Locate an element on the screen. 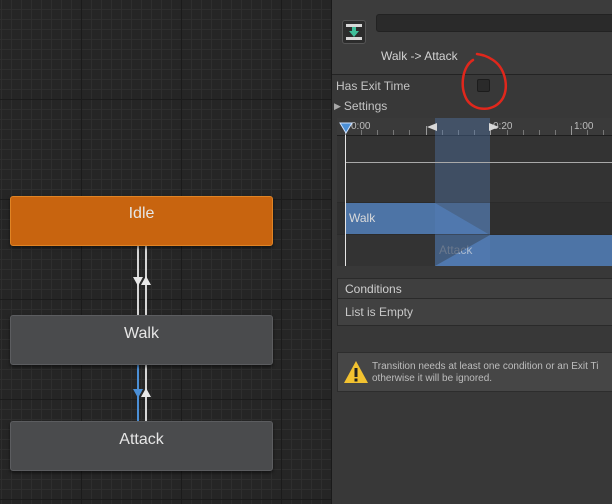  transition-start-marker-icon is located at coordinates (432, 127).